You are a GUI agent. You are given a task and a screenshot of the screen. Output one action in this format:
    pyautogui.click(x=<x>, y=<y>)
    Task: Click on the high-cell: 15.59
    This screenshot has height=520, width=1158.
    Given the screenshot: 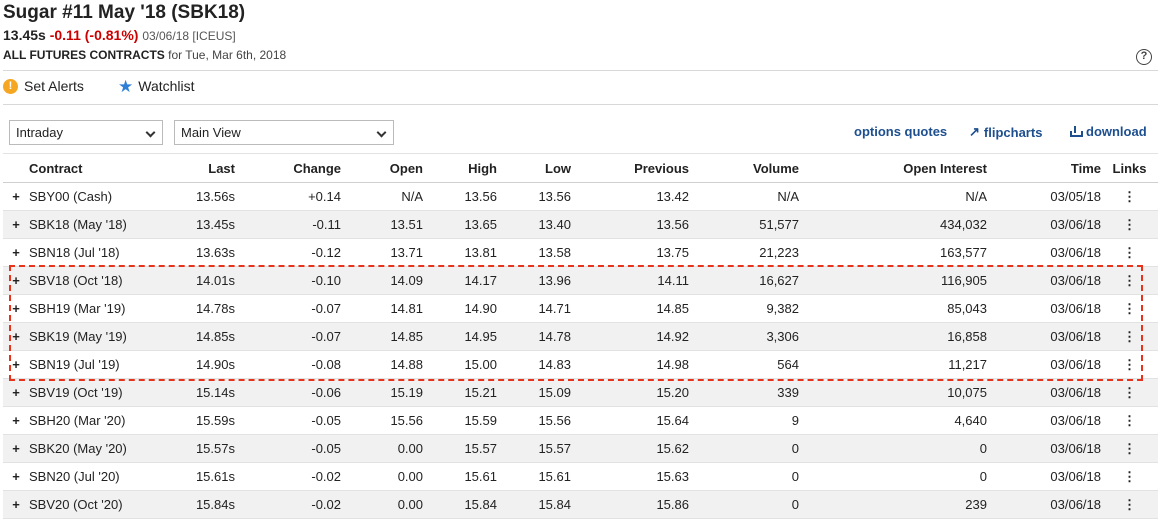 What is the action you would take?
    pyautogui.click(x=460, y=420)
    